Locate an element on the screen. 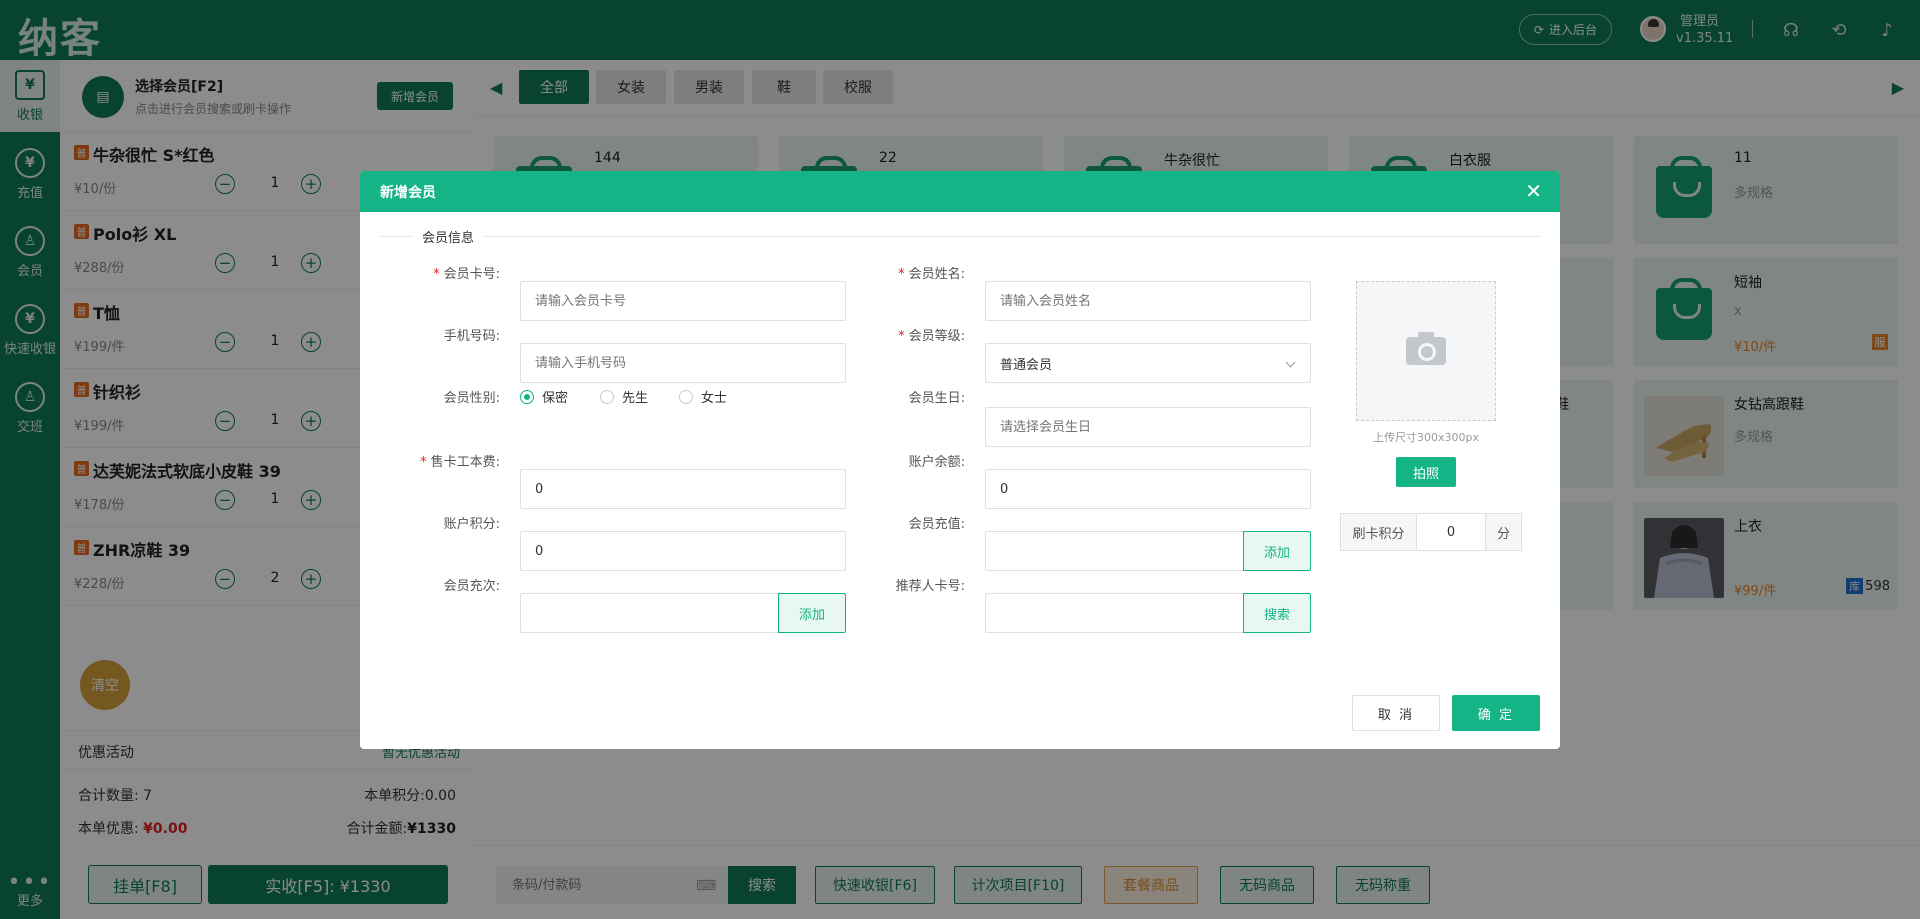 The image size is (1920, 919). member-name-label: * 会员姓名: is located at coordinates (931, 274).